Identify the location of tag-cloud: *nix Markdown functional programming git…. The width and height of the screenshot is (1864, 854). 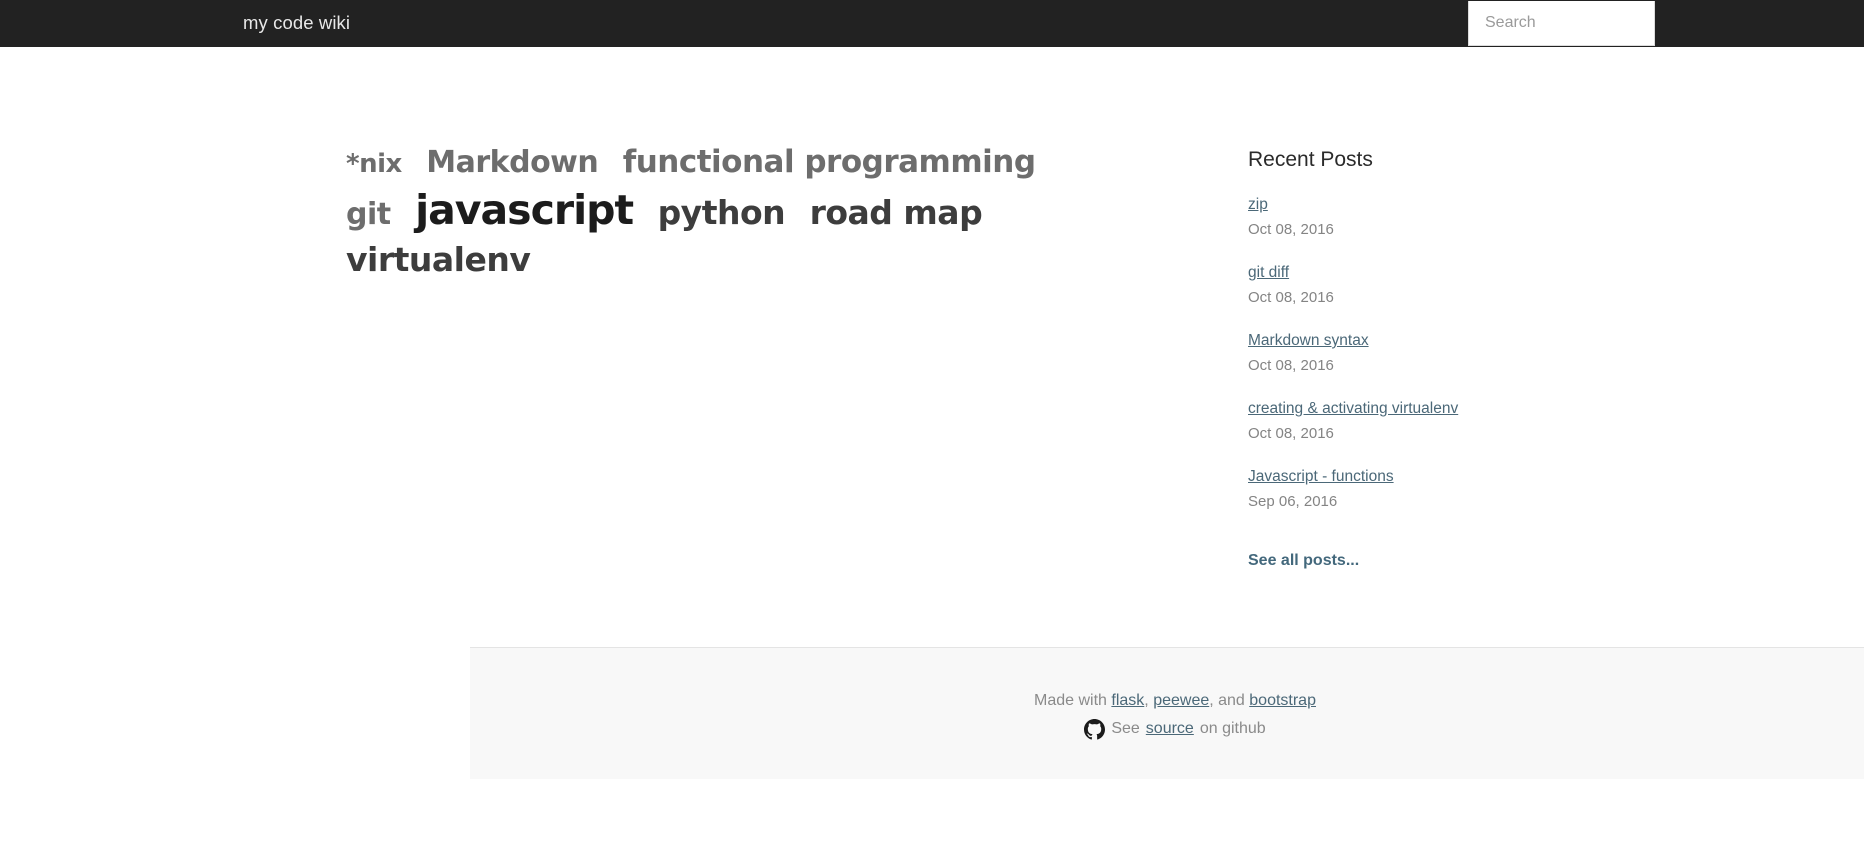
(696, 217).